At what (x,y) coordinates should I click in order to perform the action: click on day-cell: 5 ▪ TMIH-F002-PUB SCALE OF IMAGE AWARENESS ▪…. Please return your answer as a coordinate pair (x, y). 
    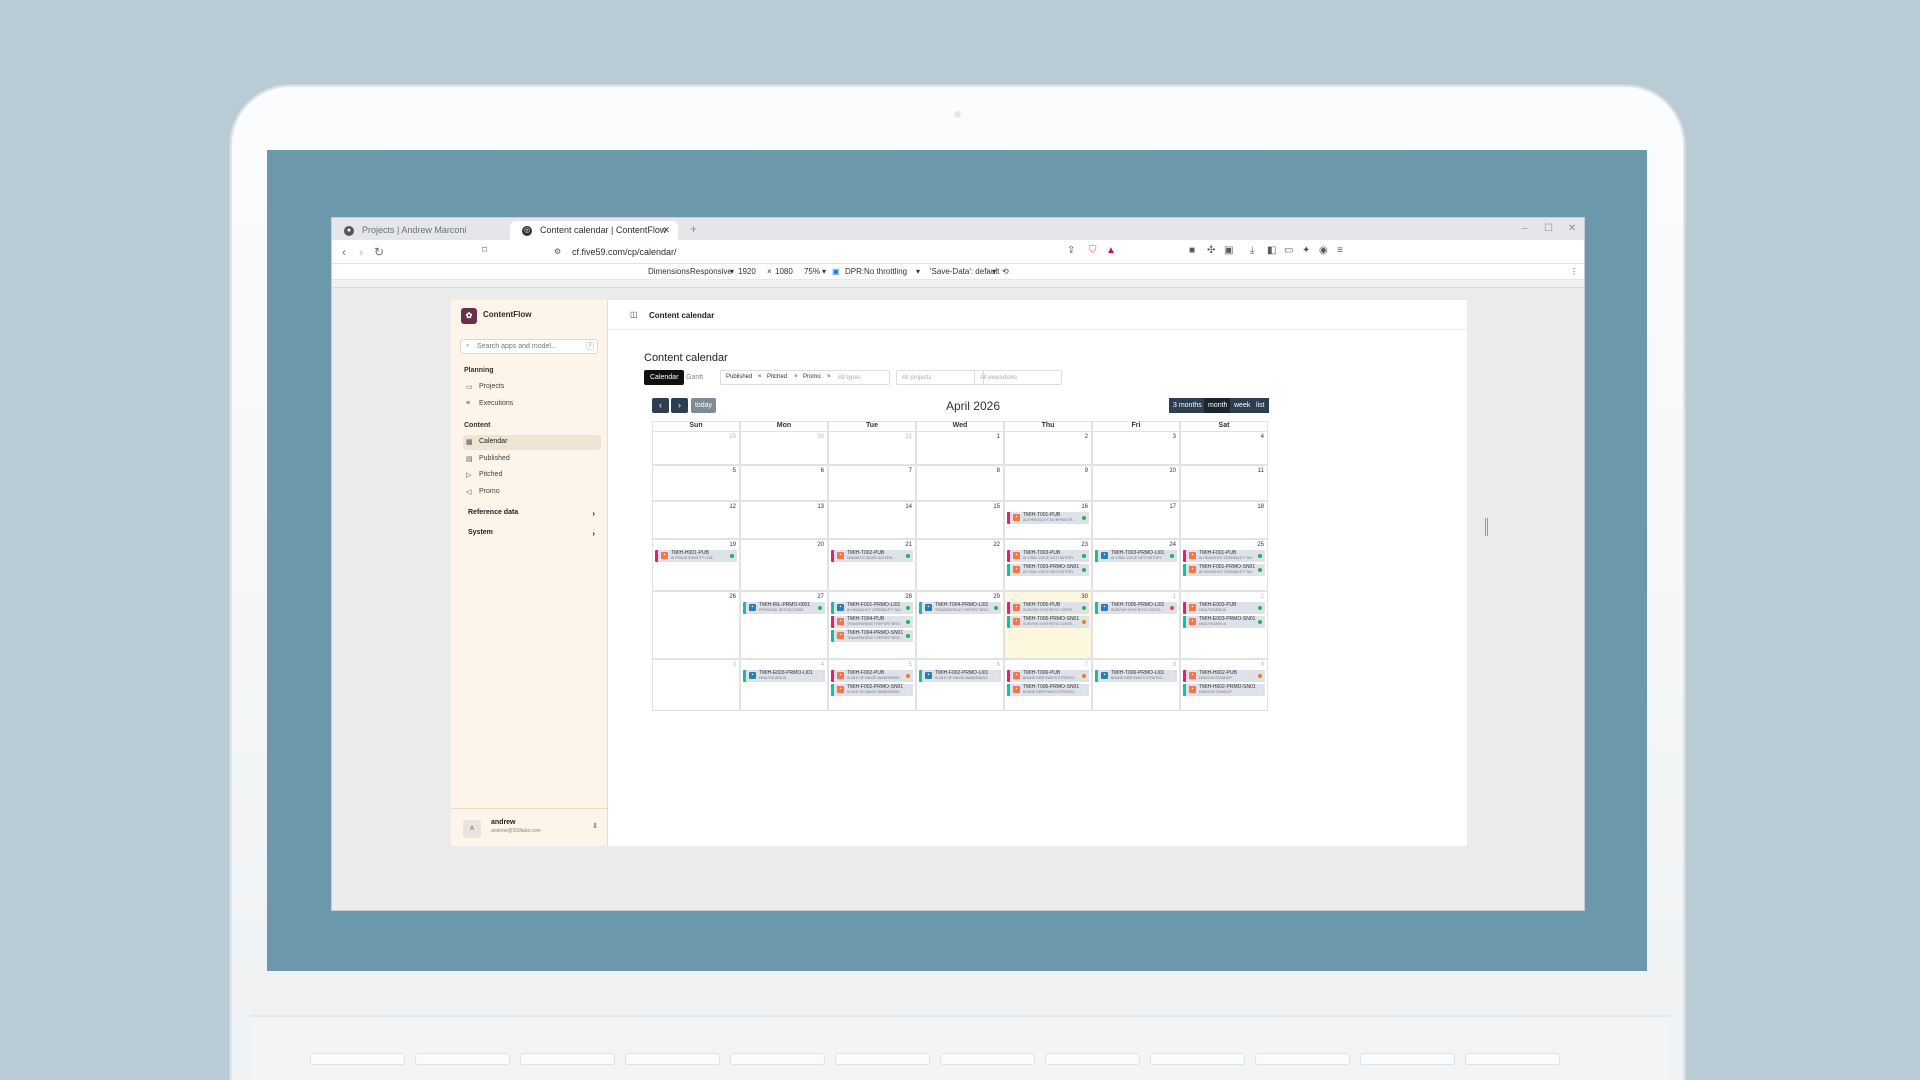
    Looking at the image, I should click on (872, 685).